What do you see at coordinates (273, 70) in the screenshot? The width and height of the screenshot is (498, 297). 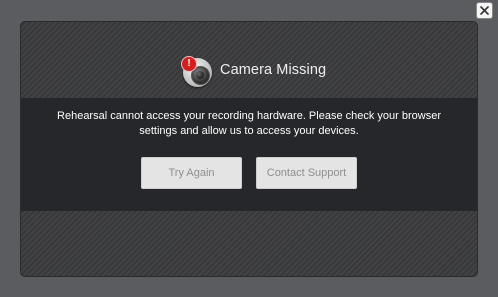 I see `dialog-title: Camera Missing` at bounding box center [273, 70].